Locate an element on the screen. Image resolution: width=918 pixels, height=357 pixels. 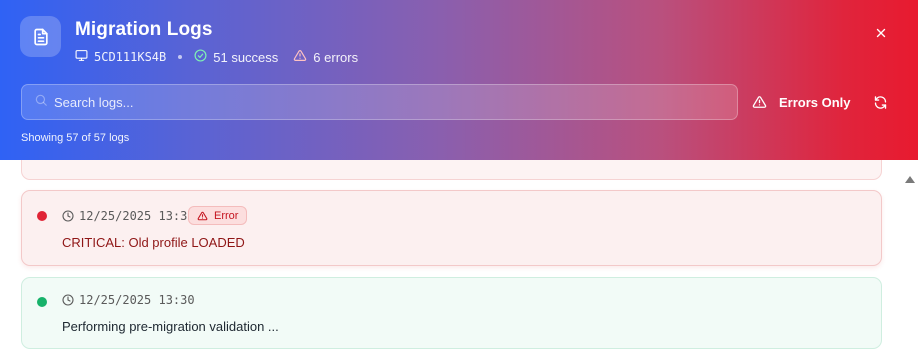
errors-only-button: Errors Only is located at coordinates (801, 102).